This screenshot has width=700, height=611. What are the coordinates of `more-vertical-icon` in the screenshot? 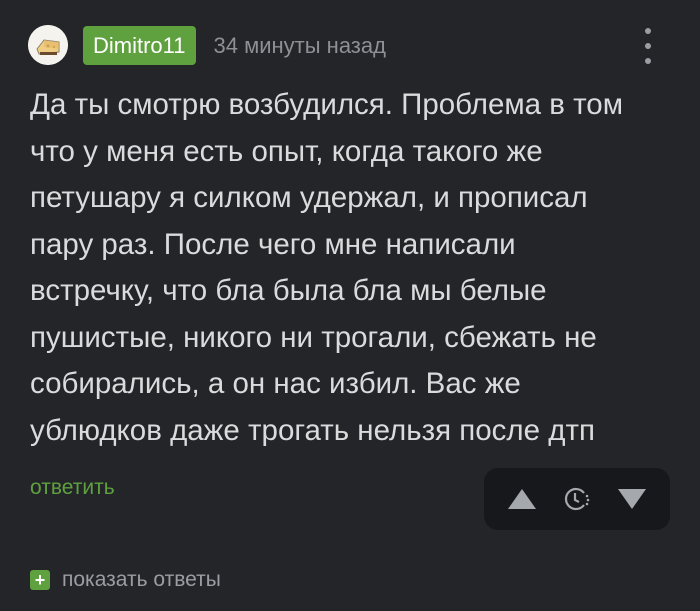 It's located at (648, 31).